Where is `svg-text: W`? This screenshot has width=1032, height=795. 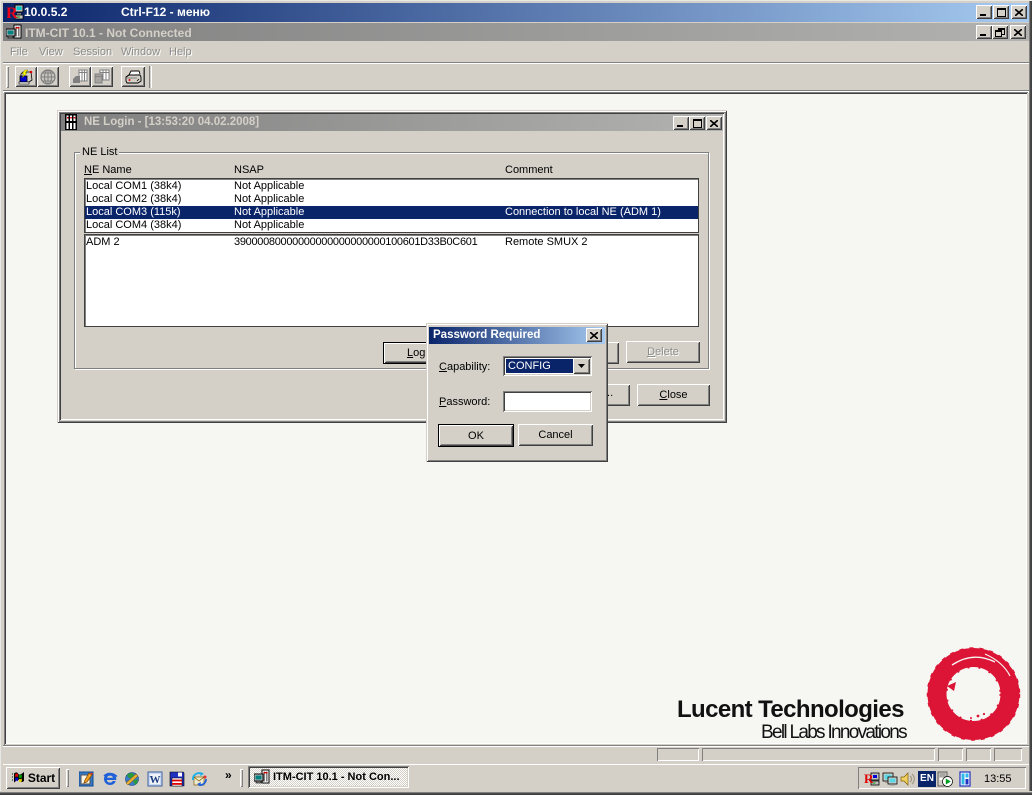
svg-text: W is located at coordinates (155, 780).